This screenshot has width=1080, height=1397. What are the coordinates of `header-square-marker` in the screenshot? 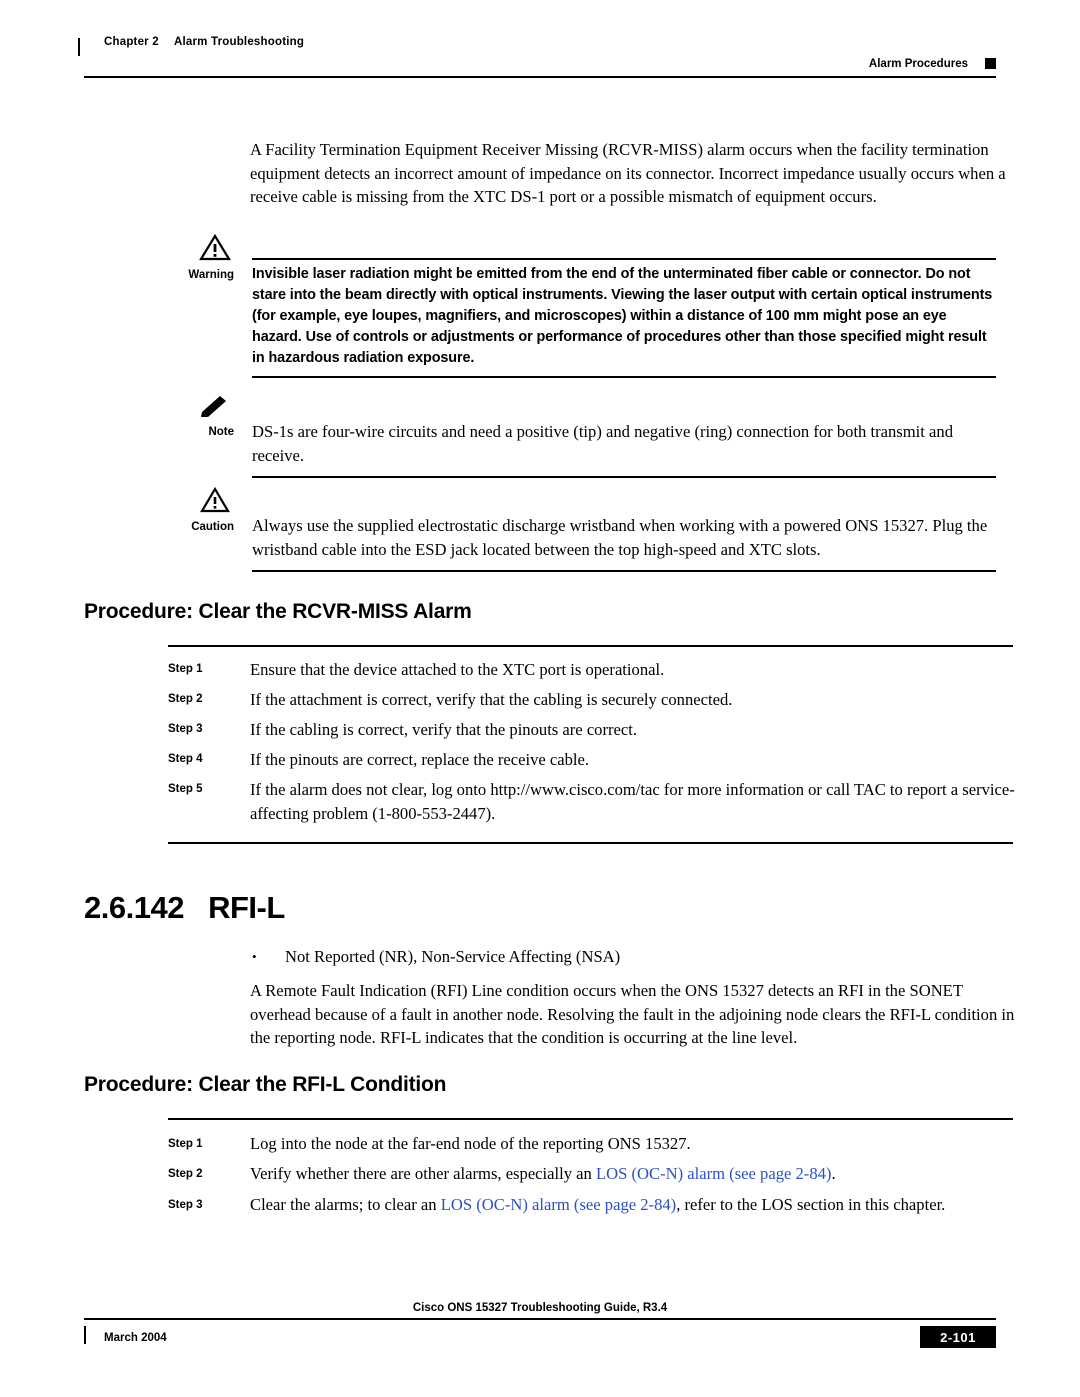 It's located at (990, 63).